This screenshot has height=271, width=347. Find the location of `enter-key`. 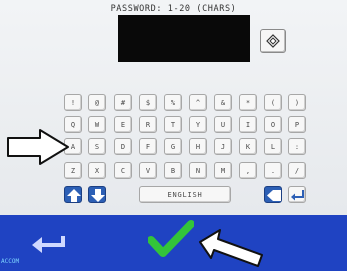

enter-key is located at coordinates (297, 194).